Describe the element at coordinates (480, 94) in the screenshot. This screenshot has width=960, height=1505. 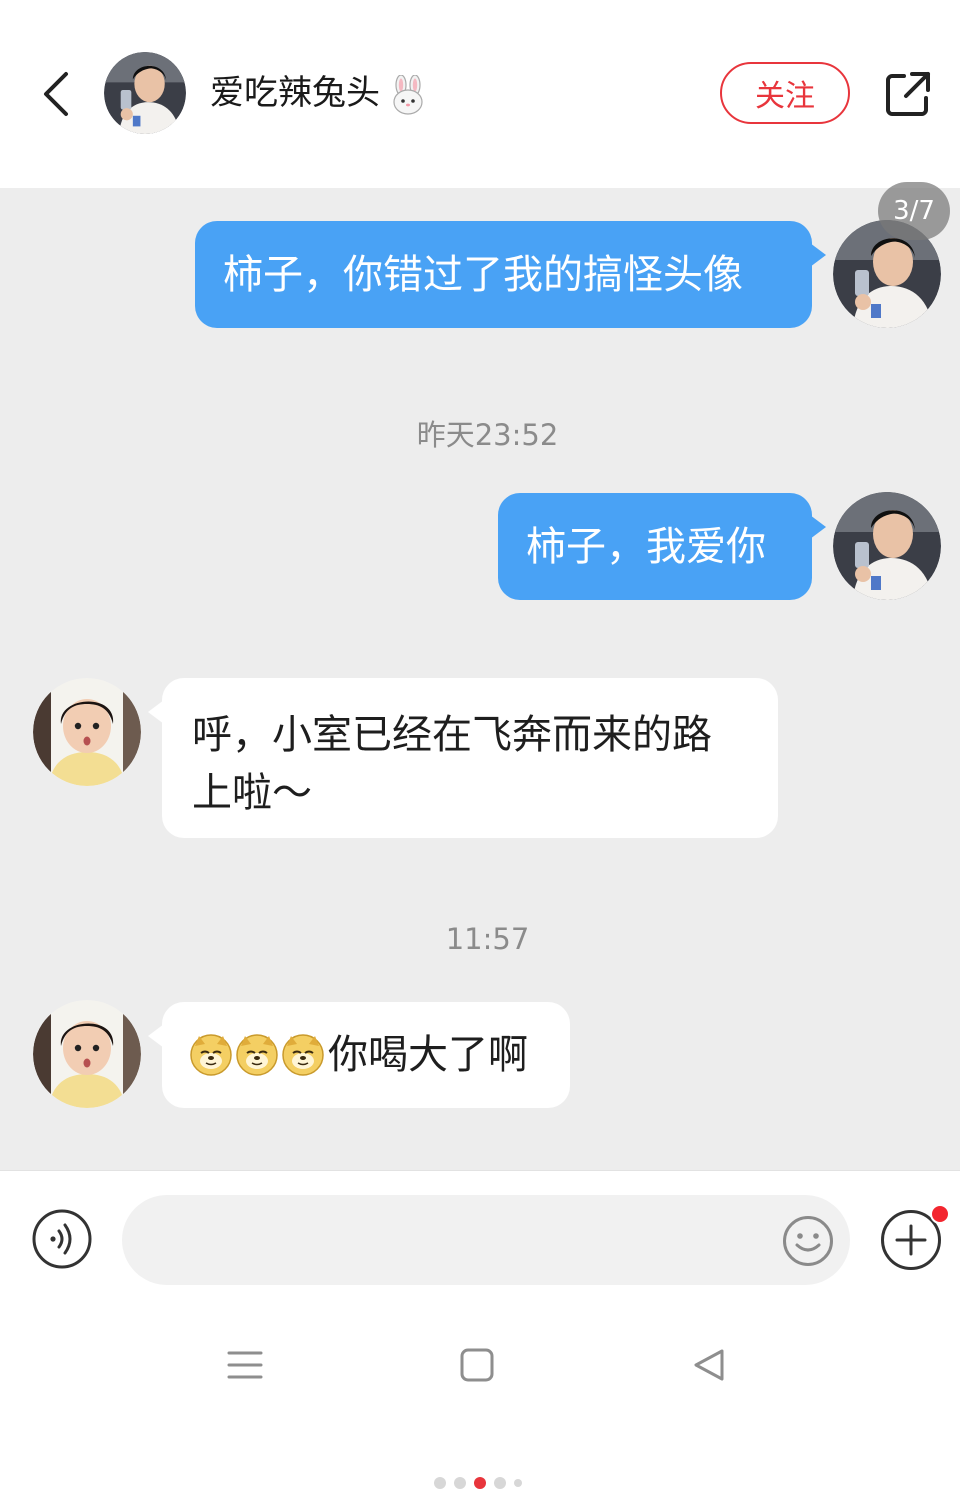
I see `chat-header: 爱吃辣兔头 关注` at that location.